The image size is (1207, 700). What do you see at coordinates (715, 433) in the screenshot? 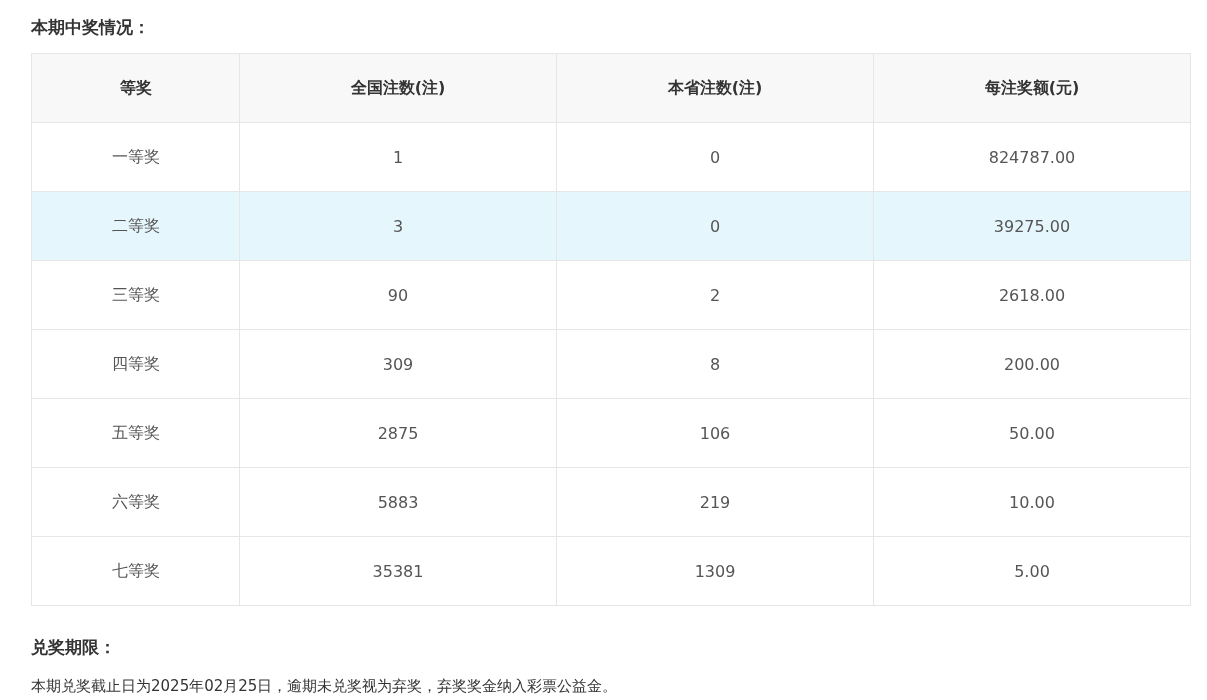
I see `table-cell: 106` at bounding box center [715, 433].